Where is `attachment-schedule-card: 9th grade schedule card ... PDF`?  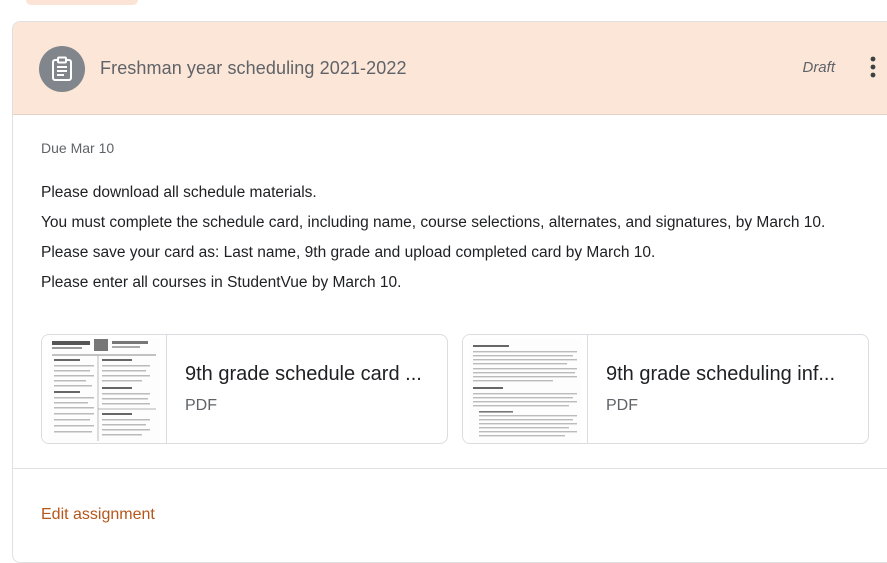
attachment-schedule-card: 9th grade schedule card ... PDF is located at coordinates (244, 389).